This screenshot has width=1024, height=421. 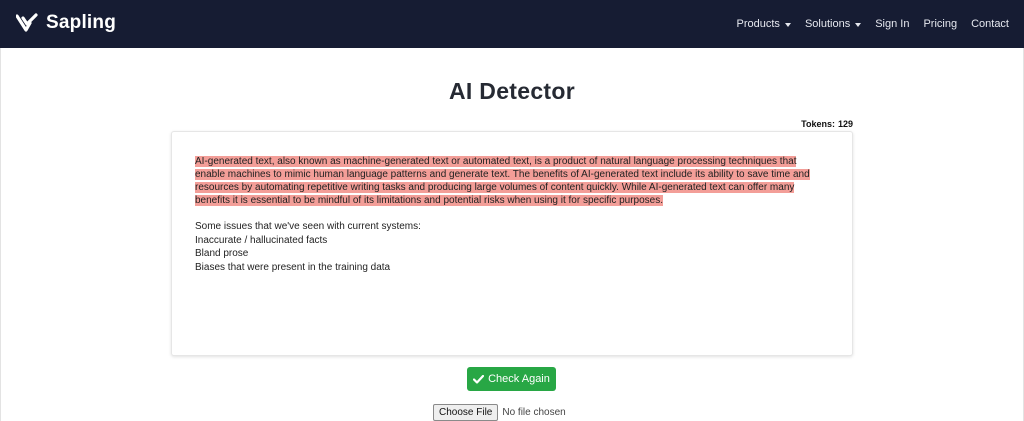 I want to click on brand-name: Sapling, so click(x=81, y=22).